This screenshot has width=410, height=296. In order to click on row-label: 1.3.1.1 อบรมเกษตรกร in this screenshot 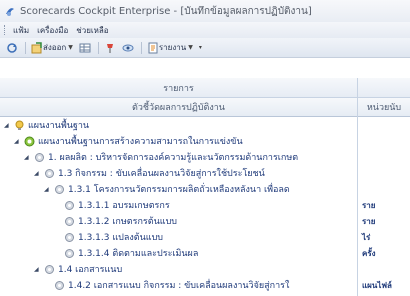, I will do `click(124, 206)`.